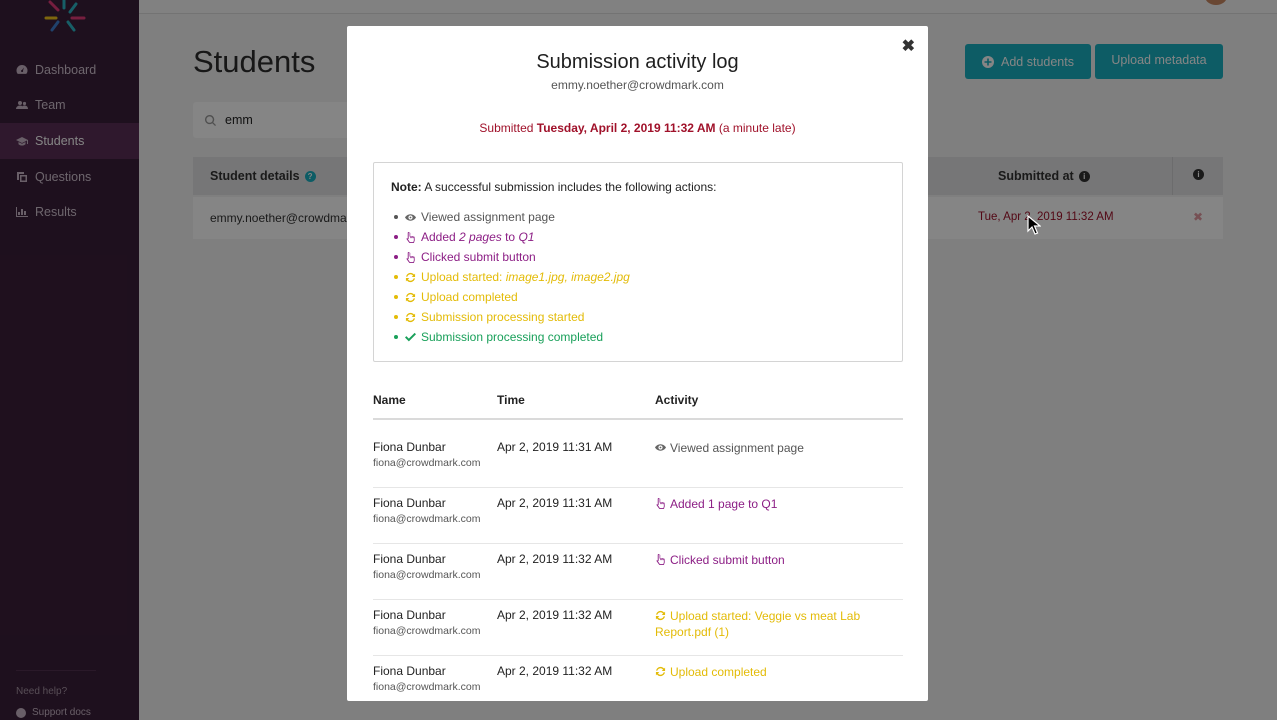 Image resolution: width=1280 pixels, height=720 pixels. I want to click on step-label: Viewed assignment page, so click(488, 217).